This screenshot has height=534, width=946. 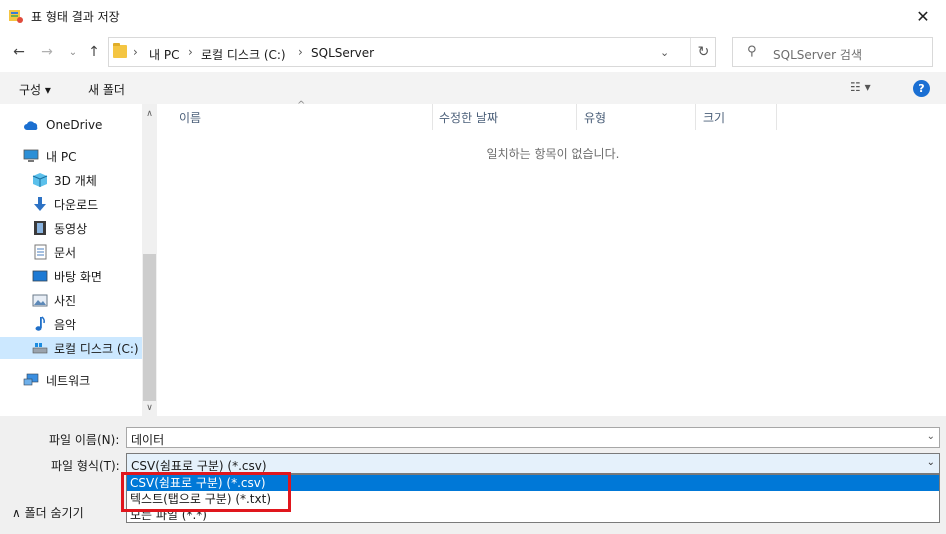 I want to click on up-button: ↑, so click(x=94, y=52).